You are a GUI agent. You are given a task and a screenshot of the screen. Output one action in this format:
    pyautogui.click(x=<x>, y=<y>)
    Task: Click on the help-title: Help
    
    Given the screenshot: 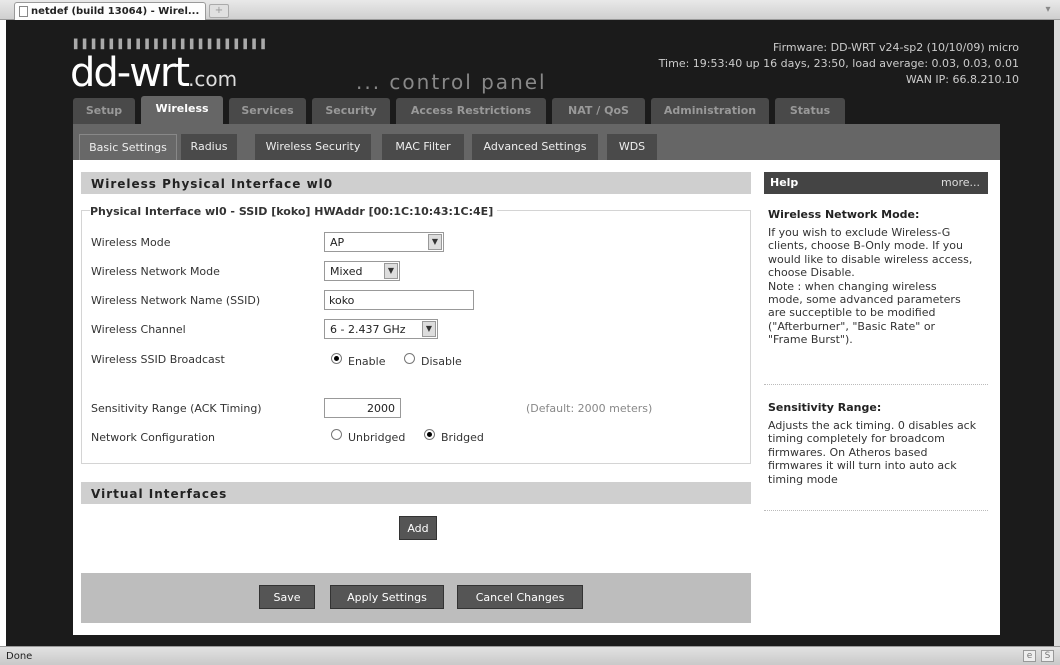 What is the action you would take?
    pyautogui.click(x=784, y=182)
    